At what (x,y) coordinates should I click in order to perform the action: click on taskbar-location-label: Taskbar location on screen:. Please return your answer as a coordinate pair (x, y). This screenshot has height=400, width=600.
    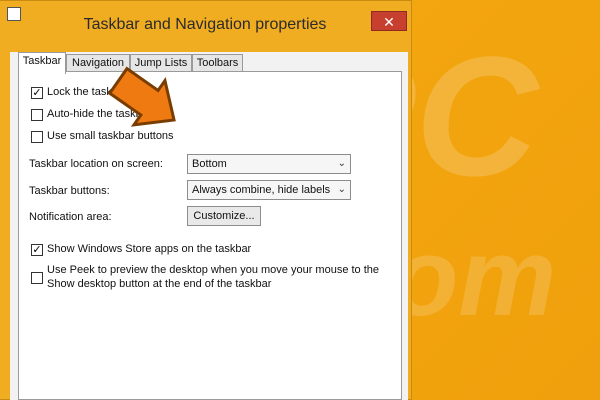
    Looking at the image, I should click on (96, 164).